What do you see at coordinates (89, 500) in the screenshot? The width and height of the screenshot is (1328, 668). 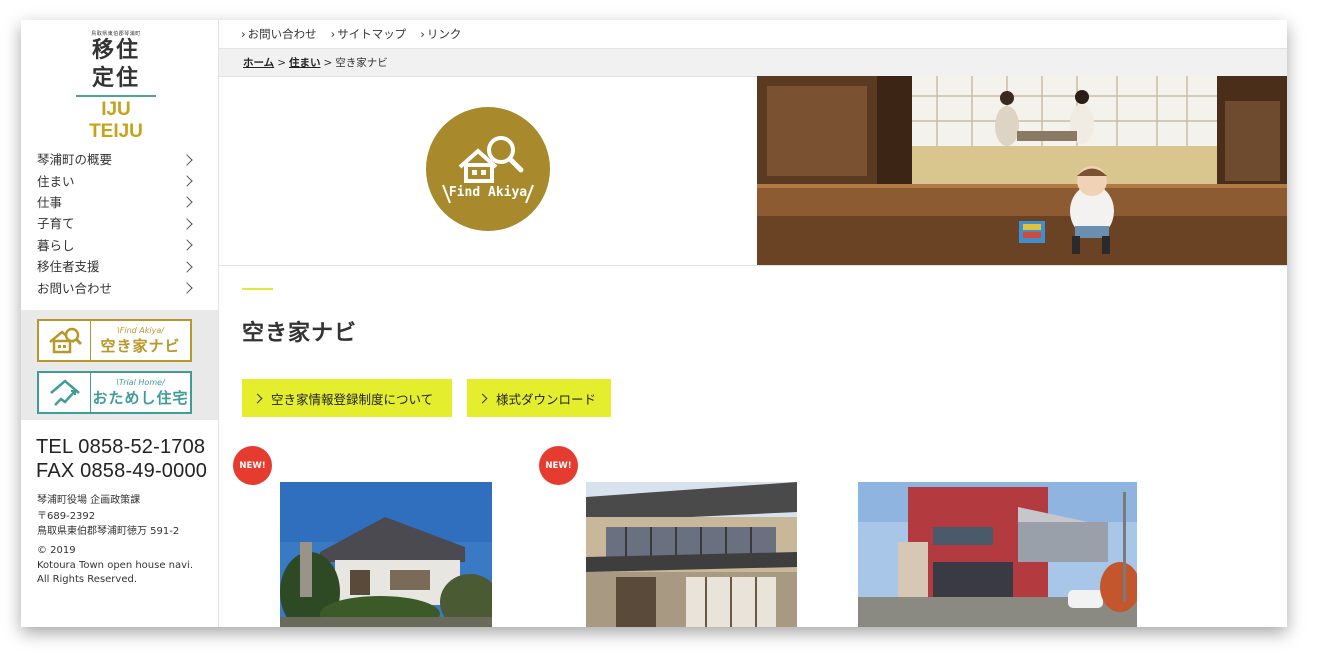 I see `office-name: 琴浦町役場 企画政策課` at bounding box center [89, 500].